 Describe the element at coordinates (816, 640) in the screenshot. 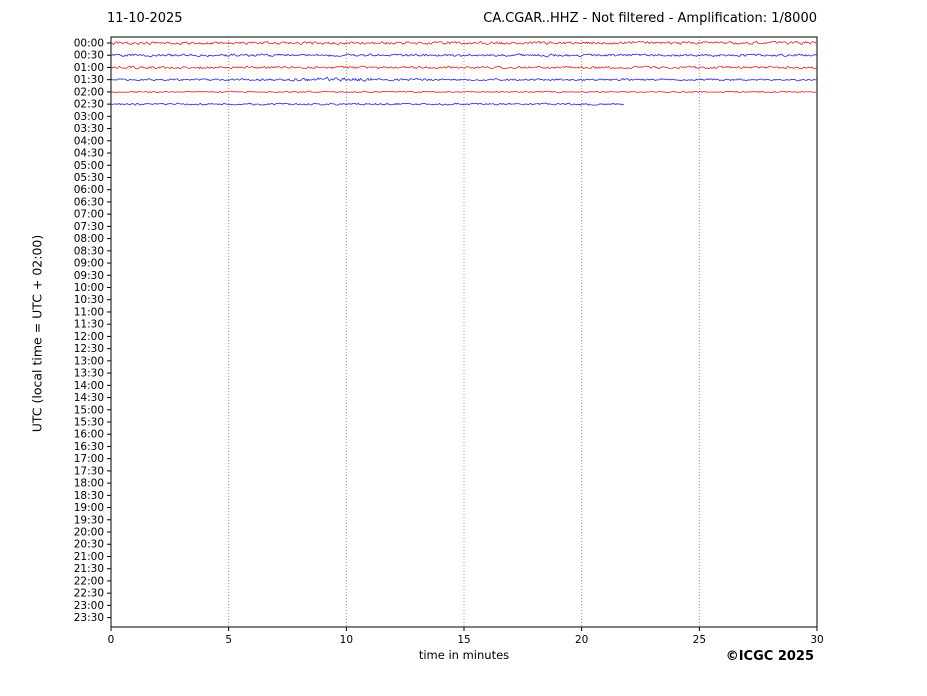

I see `x-tick-label: 30` at that location.